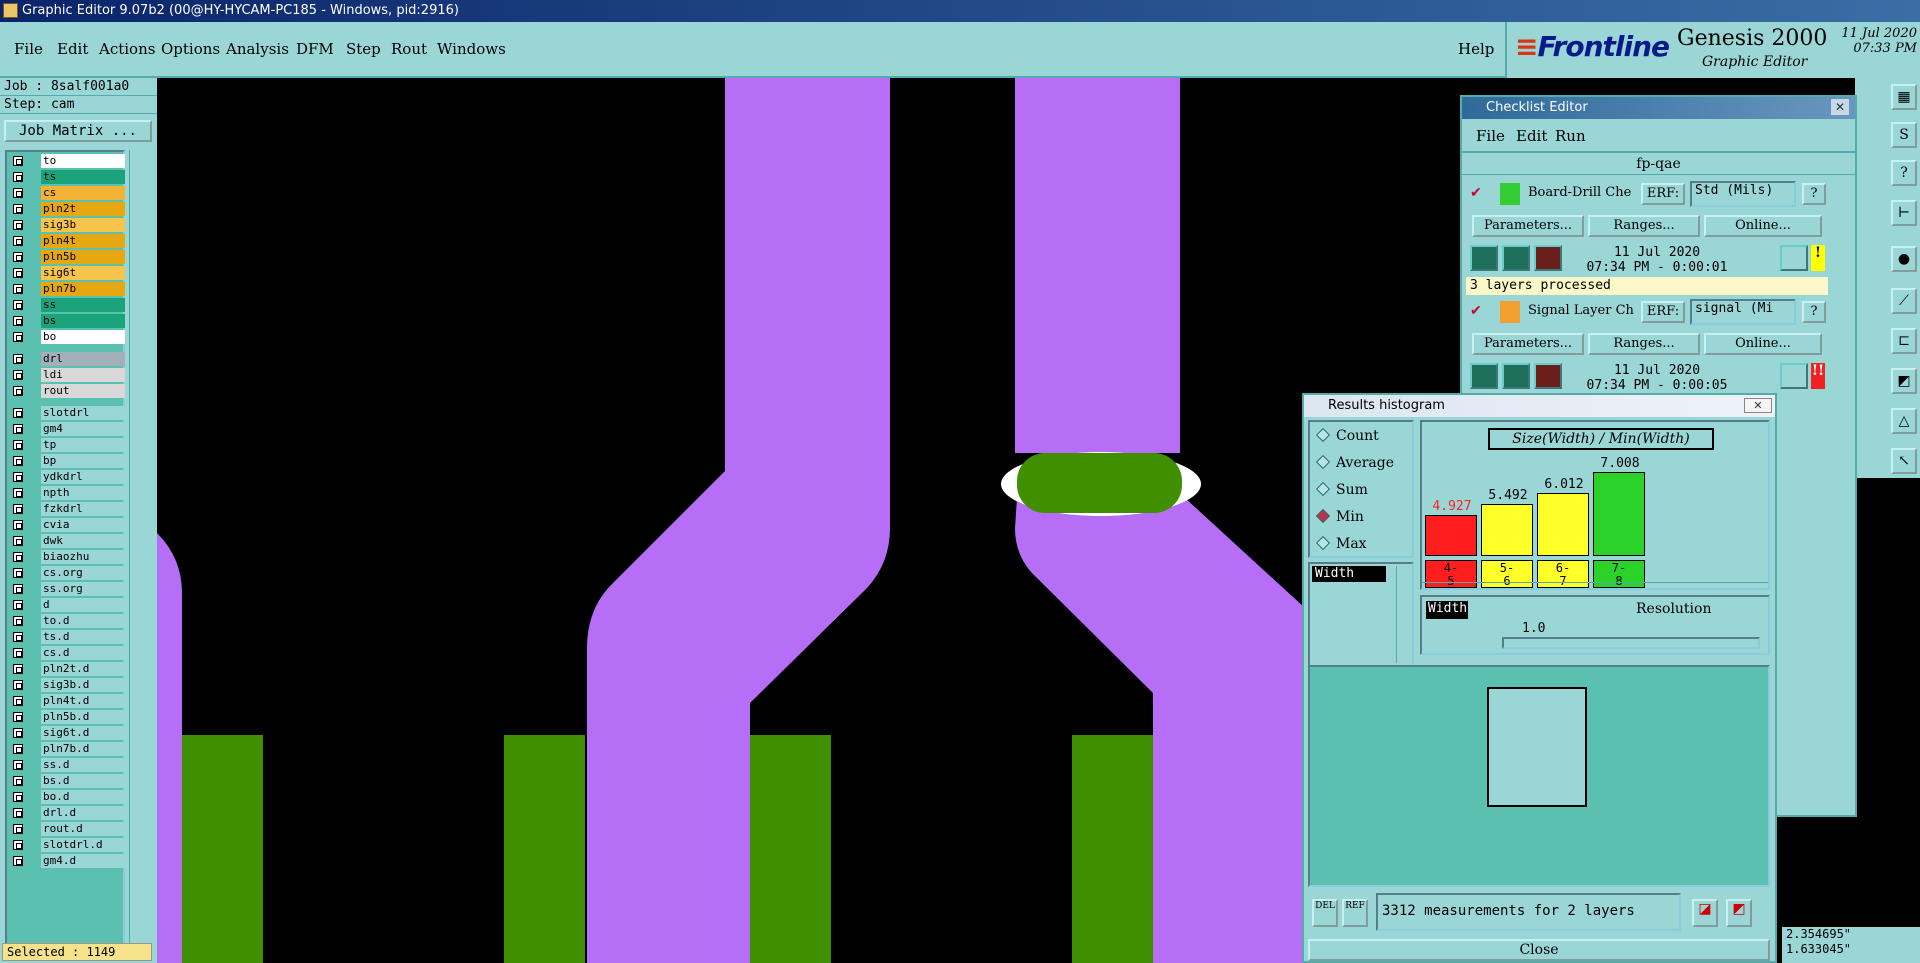 The image size is (1920, 963). What do you see at coordinates (67, 359) in the screenshot?
I see `layer-row: drl` at bounding box center [67, 359].